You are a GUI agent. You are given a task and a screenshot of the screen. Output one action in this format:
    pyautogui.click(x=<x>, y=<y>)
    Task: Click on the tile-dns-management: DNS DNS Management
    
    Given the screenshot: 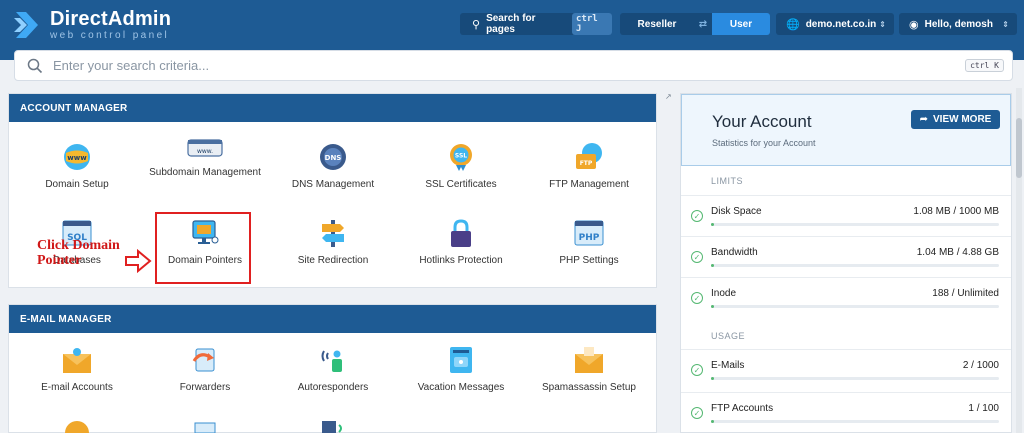 What is the action you would take?
    pyautogui.click(x=333, y=166)
    